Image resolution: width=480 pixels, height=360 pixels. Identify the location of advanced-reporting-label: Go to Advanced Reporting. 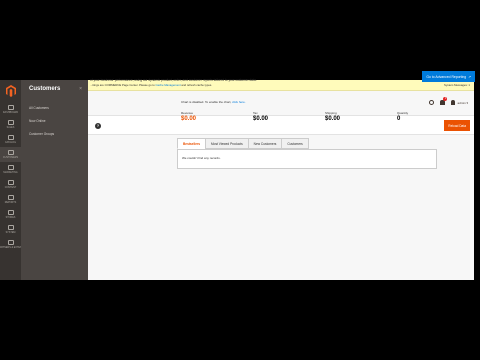
(446, 76).